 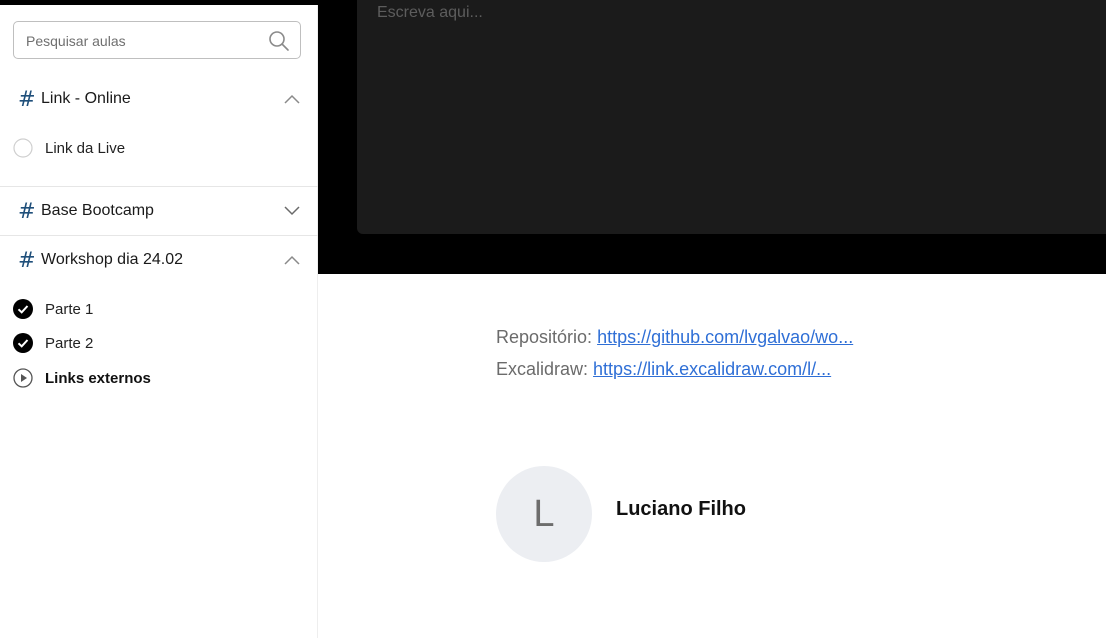 What do you see at coordinates (159, 2) in the screenshot?
I see `sidebar-top-bar` at bounding box center [159, 2].